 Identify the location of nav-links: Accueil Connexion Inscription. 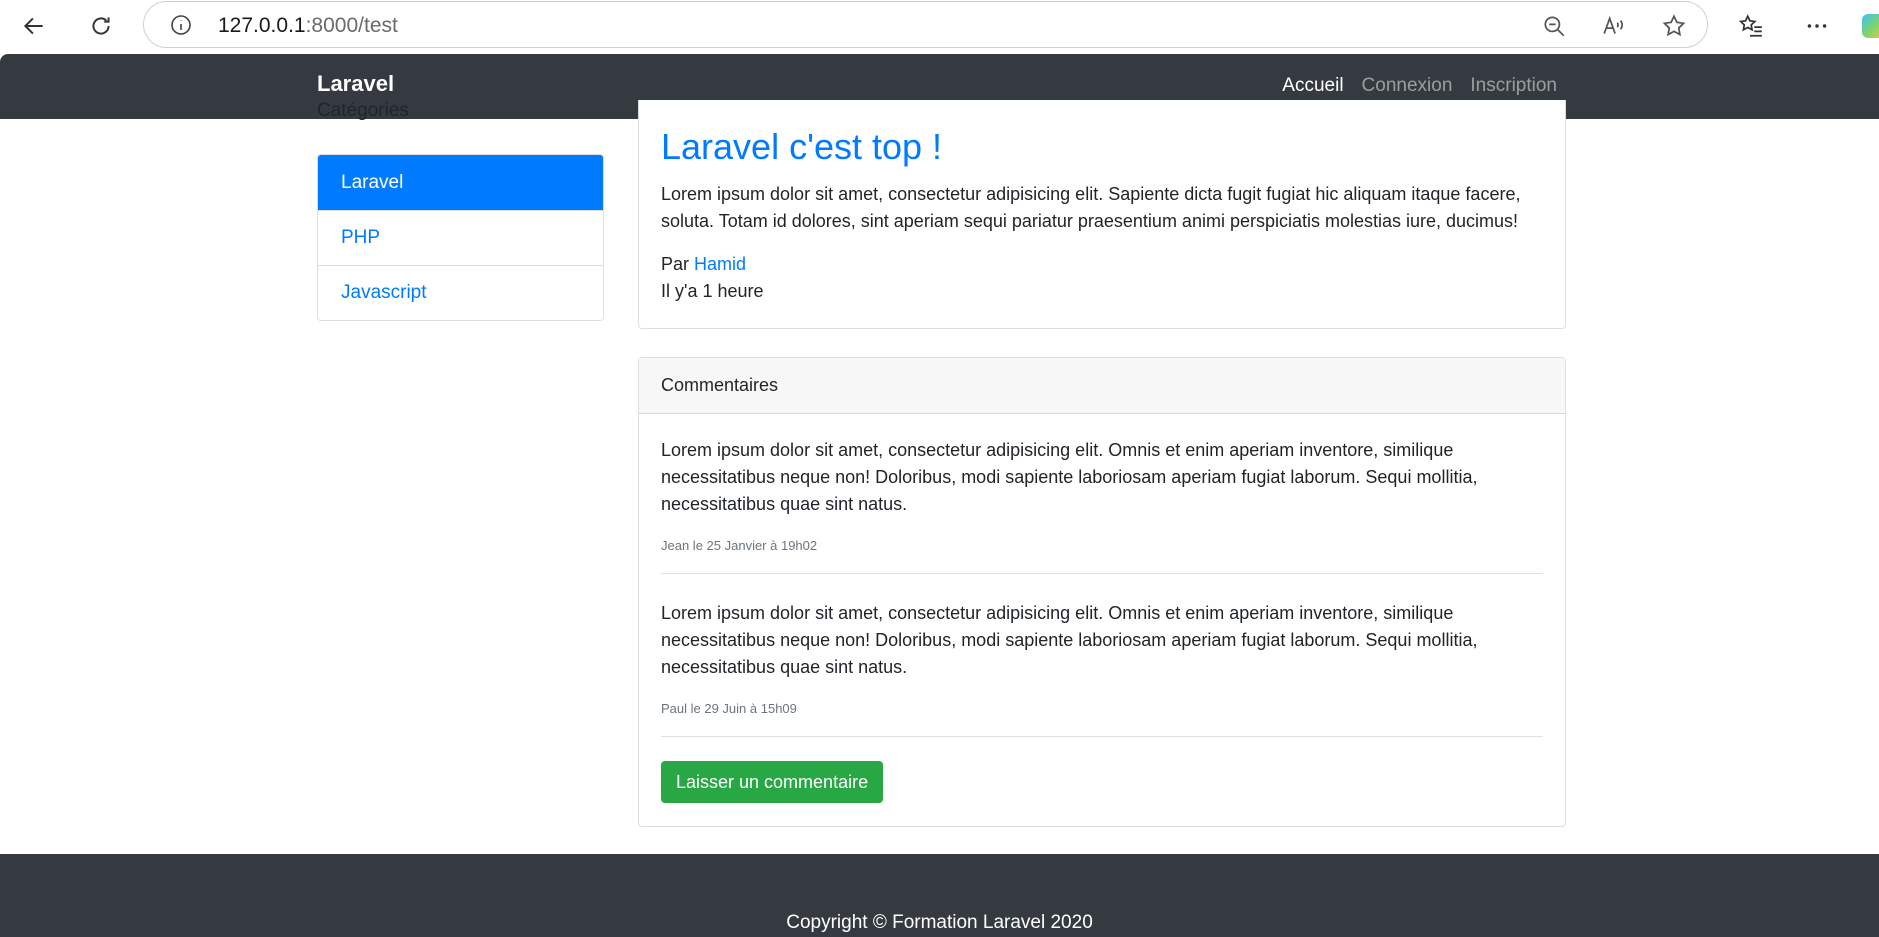
(1419, 86).